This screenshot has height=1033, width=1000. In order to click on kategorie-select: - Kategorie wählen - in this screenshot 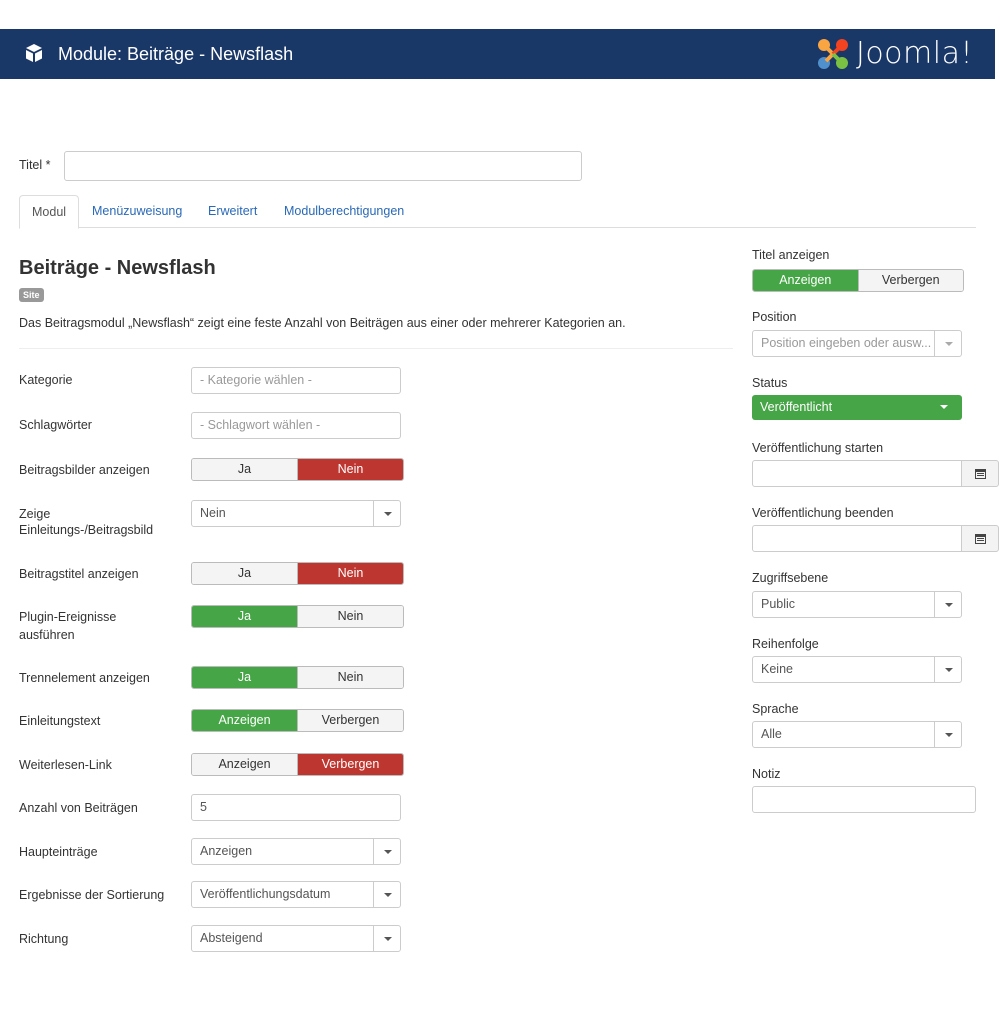, I will do `click(296, 380)`.